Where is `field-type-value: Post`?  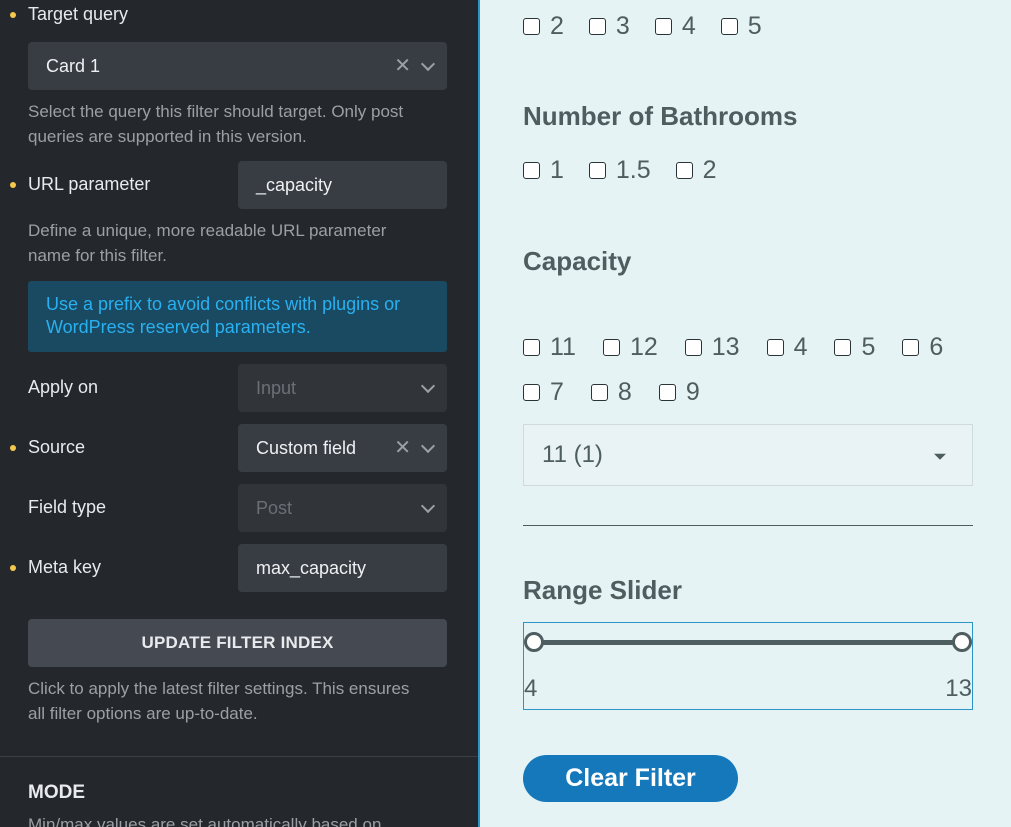
field-type-value: Post is located at coordinates (274, 507).